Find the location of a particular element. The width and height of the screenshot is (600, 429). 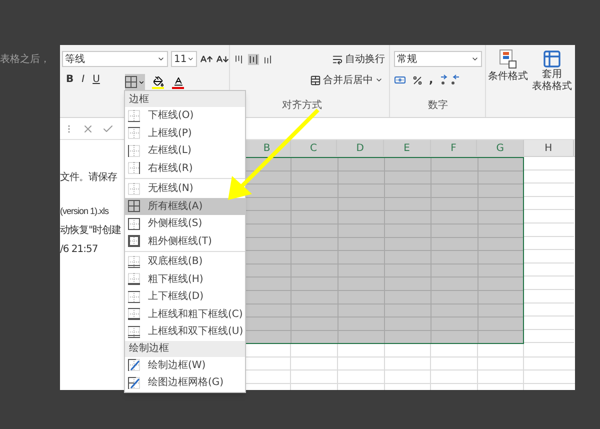

middle-align-icon is located at coordinates (253, 59).